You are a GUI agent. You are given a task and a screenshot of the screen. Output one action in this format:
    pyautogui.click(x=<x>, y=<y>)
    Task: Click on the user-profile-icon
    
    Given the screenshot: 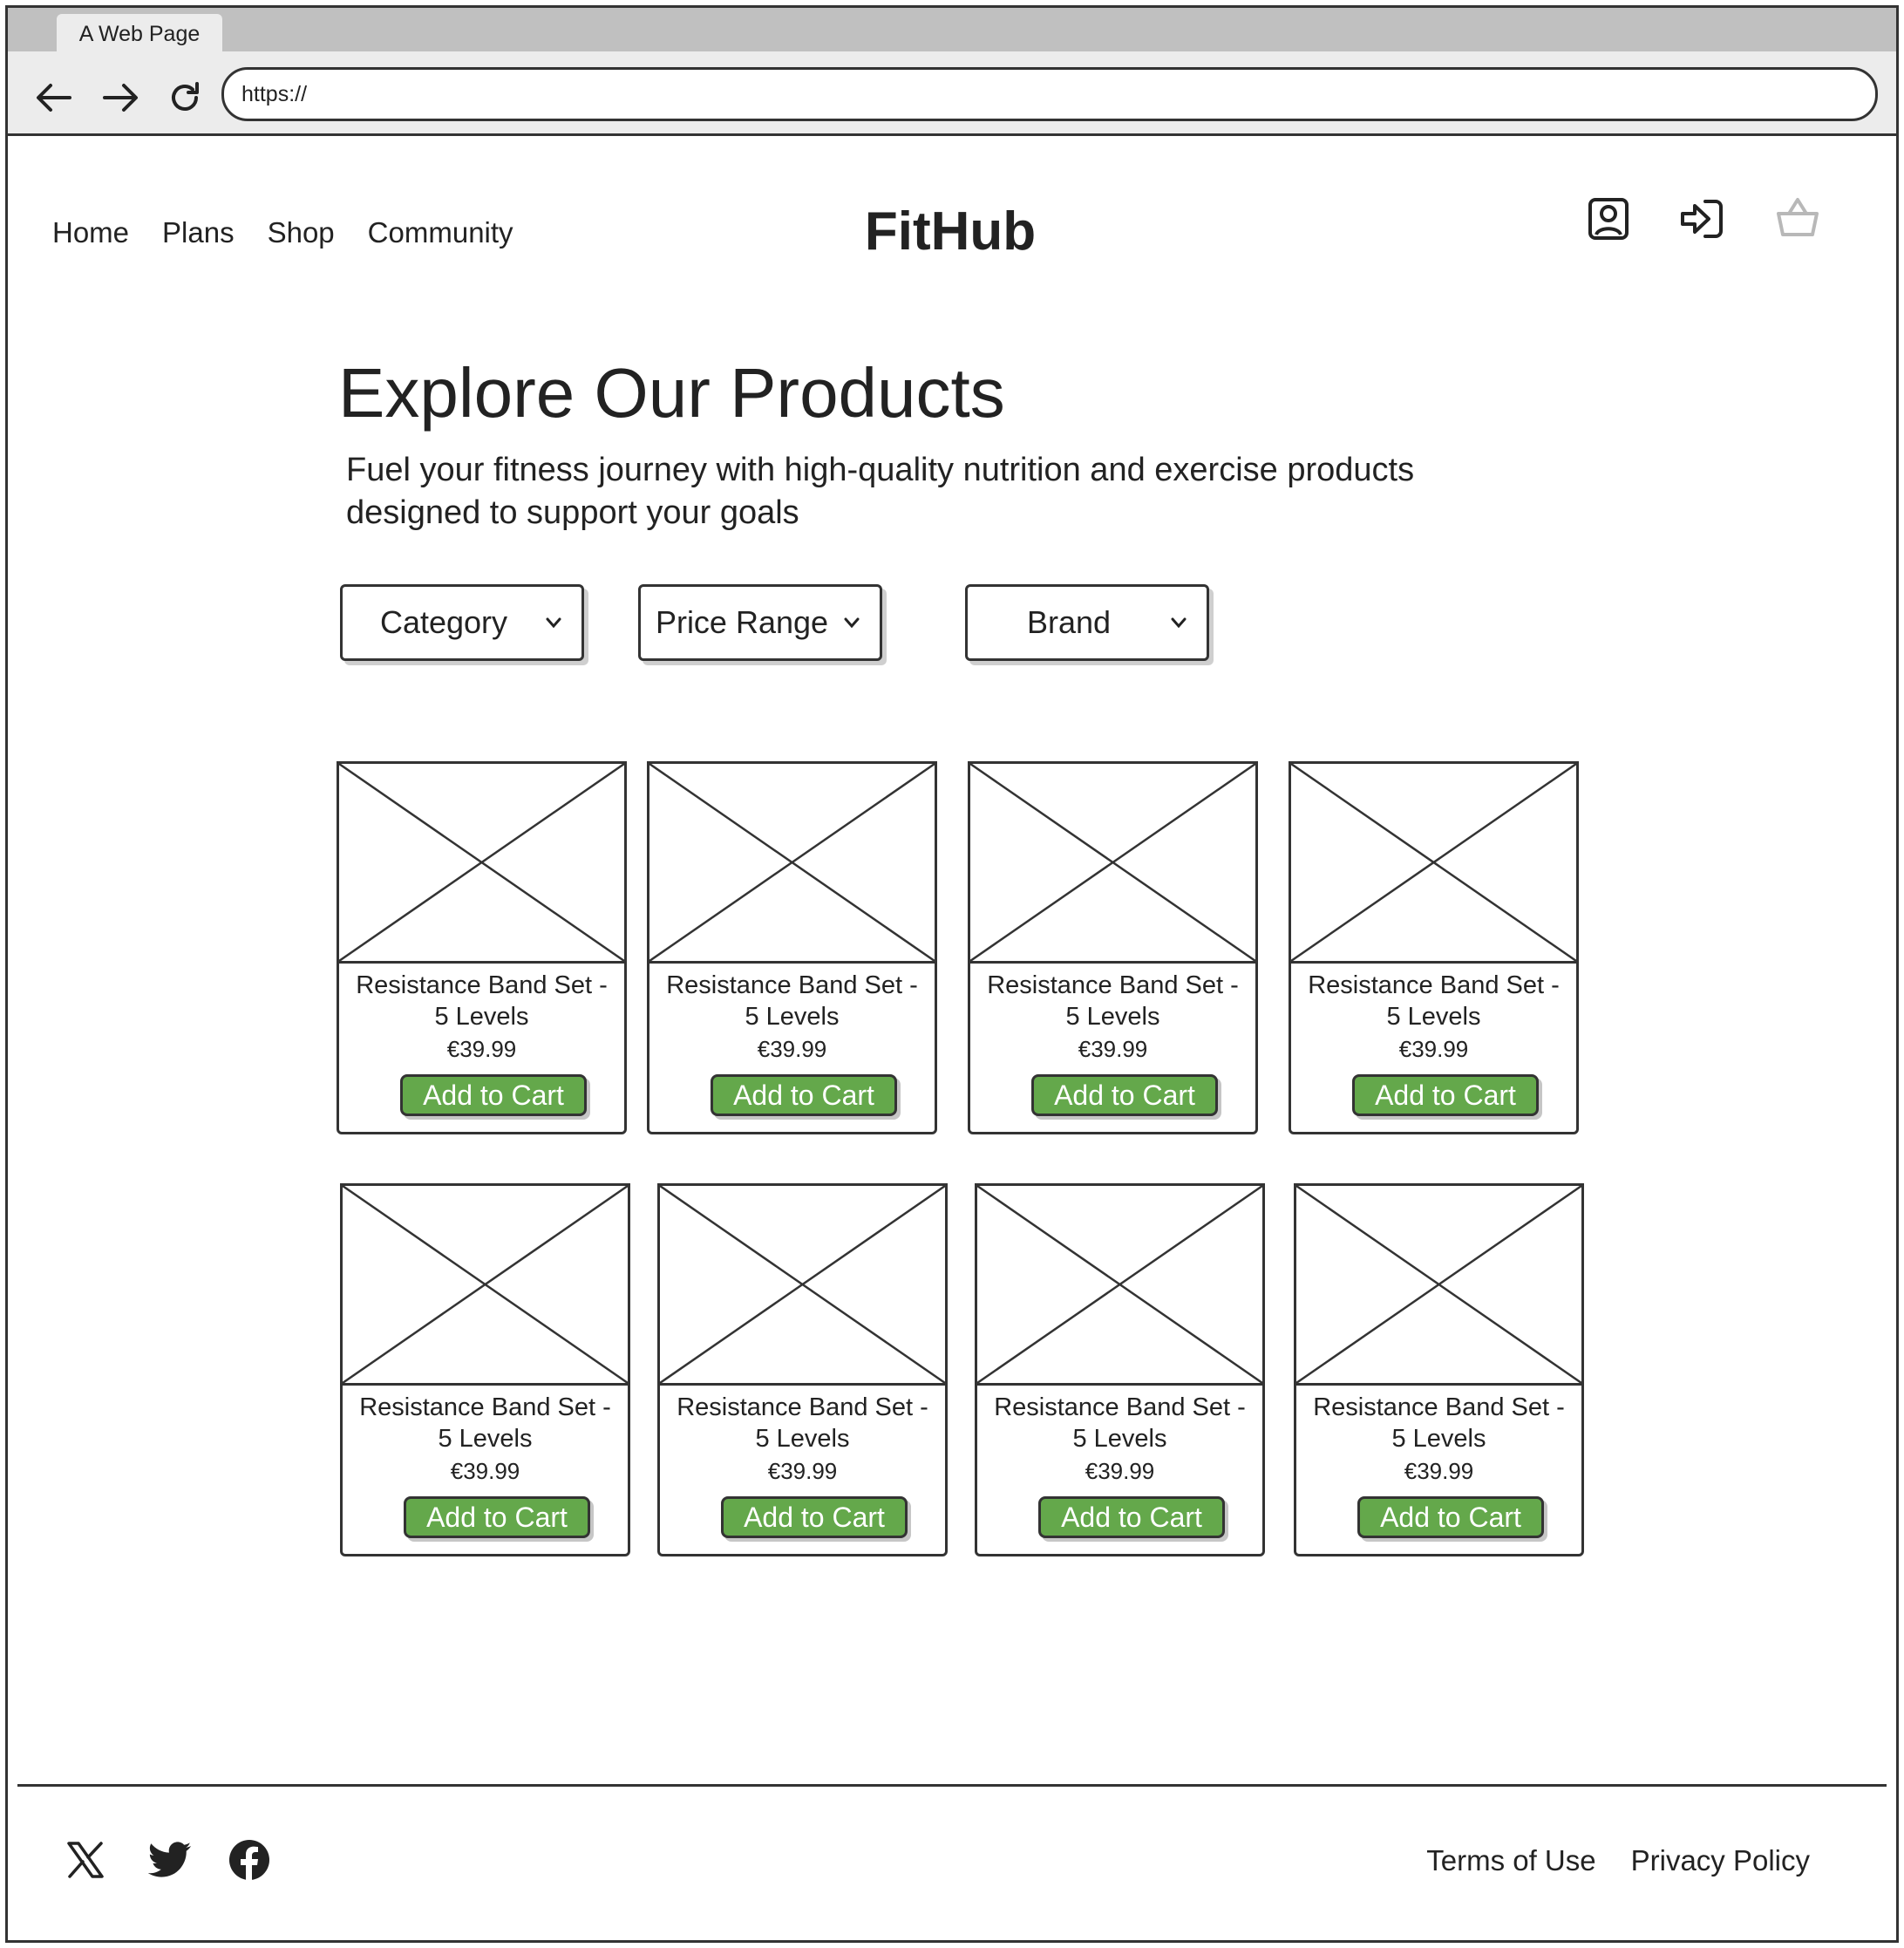 What is the action you would take?
    pyautogui.click(x=1608, y=221)
    